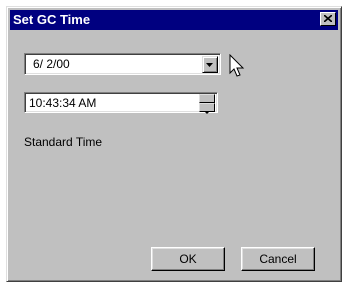 The width and height of the screenshot is (348, 288). What do you see at coordinates (188, 259) in the screenshot?
I see `ok-button: OK` at bounding box center [188, 259].